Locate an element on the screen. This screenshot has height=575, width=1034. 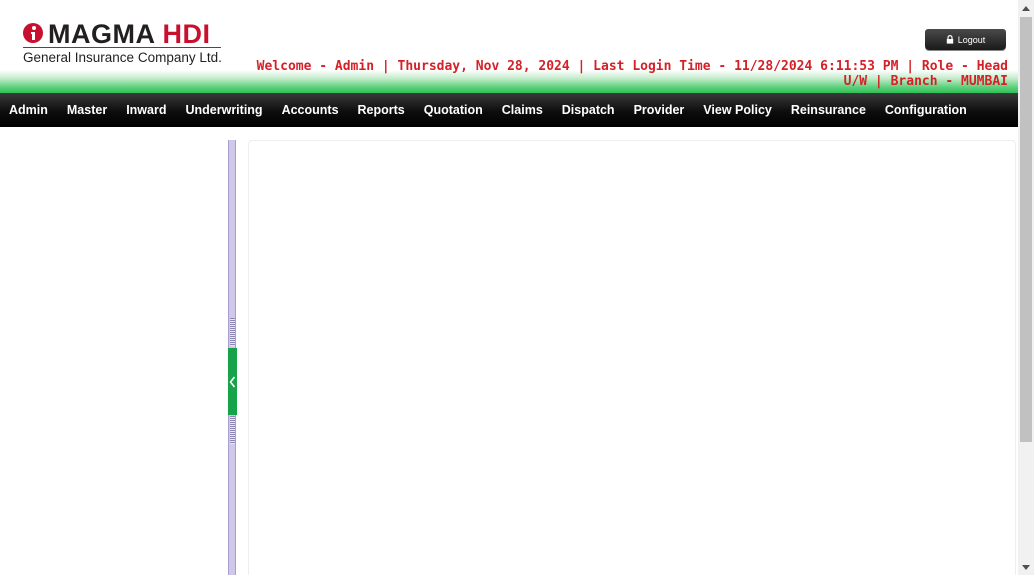
logo-divider is located at coordinates (122, 47).